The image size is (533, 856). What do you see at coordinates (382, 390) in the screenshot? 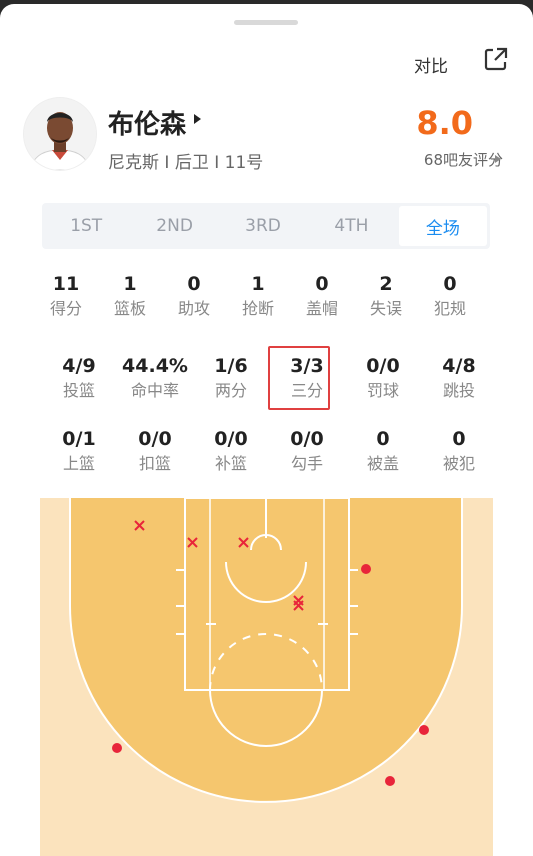
I see `stat-label: 罚球` at bounding box center [382, 390].